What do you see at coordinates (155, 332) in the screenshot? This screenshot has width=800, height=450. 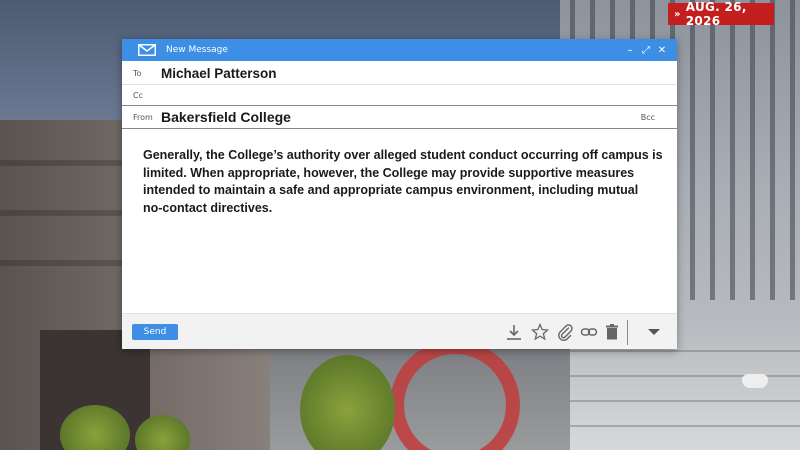 I see `send-button: Send` at bounding box center [155, 332].